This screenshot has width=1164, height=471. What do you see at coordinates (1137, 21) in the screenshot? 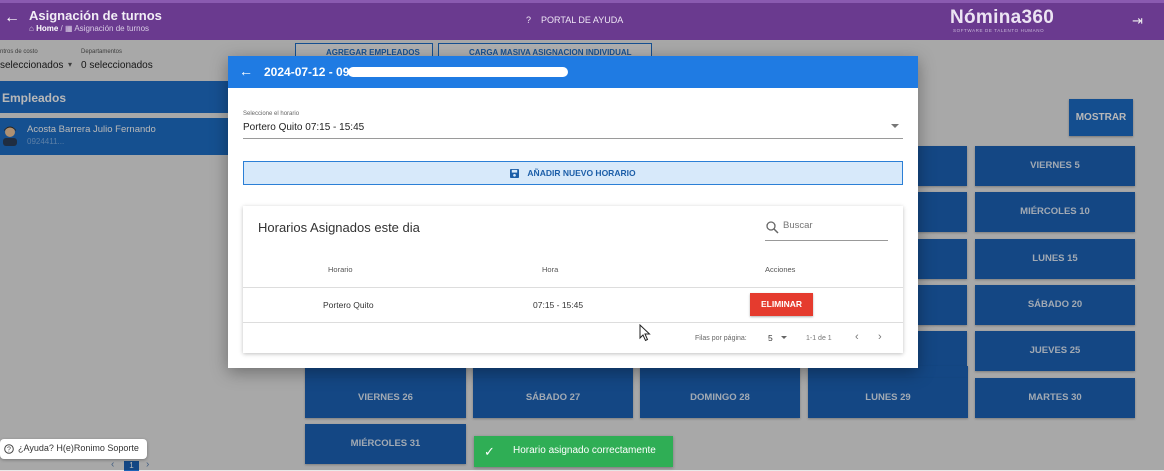
I see `logout-icon: ⇥` at bounding box center [1137, 21].